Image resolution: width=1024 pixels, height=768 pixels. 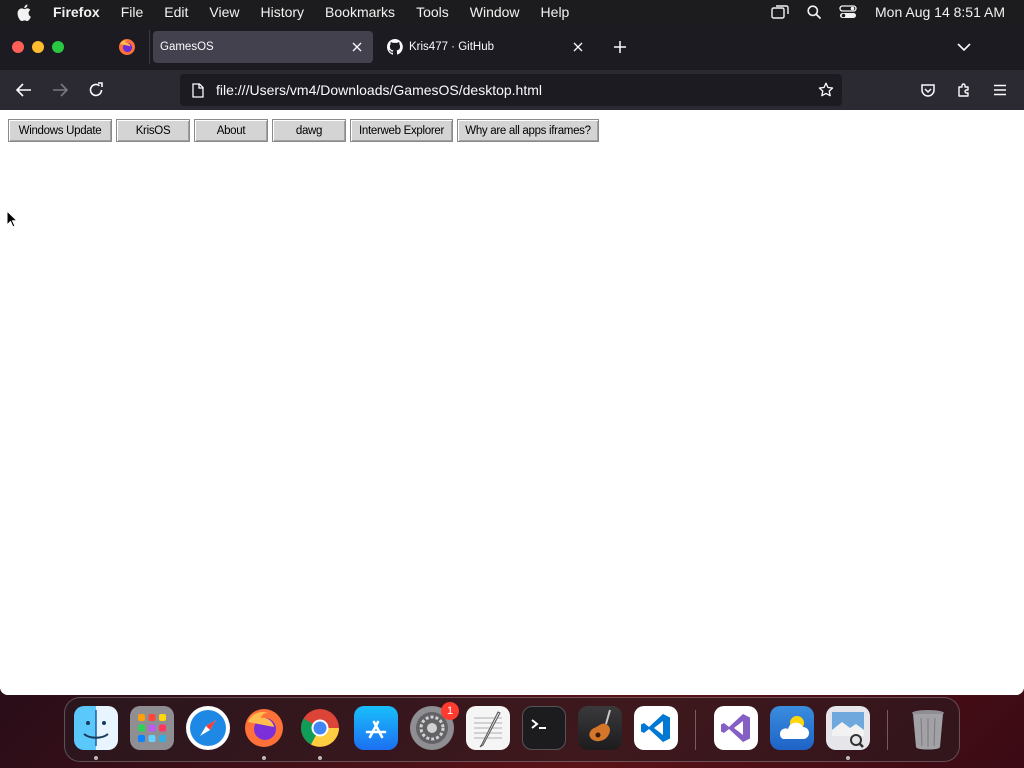 What do you see at coordinates (544, 728) in the screenshot?
I see `terminal-icon` at bounding box center [544, 728].